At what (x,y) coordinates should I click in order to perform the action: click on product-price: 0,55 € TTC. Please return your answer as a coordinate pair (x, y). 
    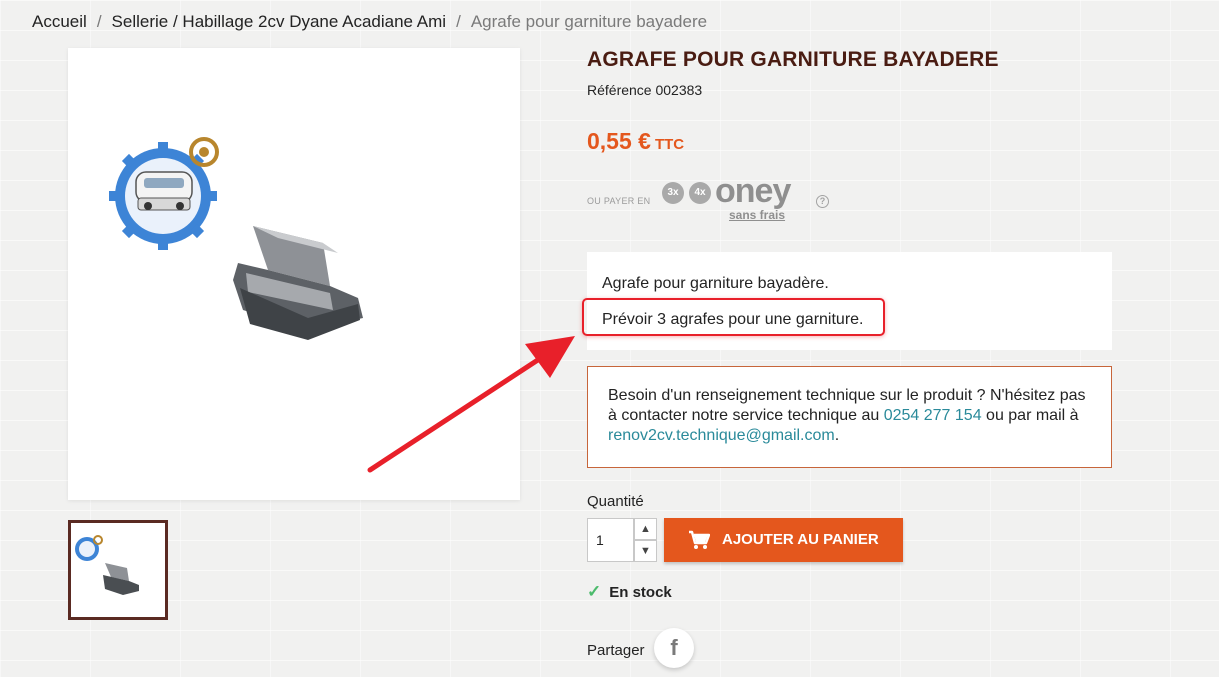
    Looking at the image, I should click on (635, 141).